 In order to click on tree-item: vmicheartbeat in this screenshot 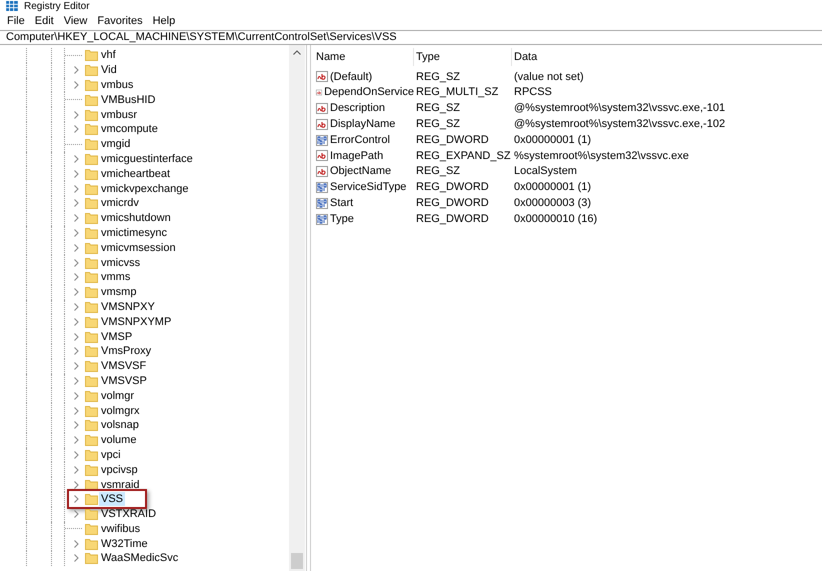, I will do `click(135, 173)`.